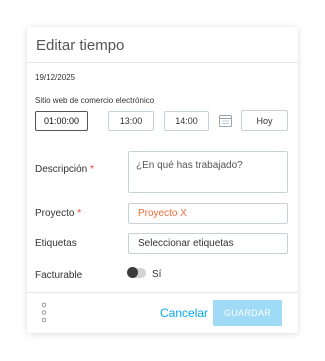 This screenshot has height=361, width=325. I want to click on billable-toggle, so click(136, 272).